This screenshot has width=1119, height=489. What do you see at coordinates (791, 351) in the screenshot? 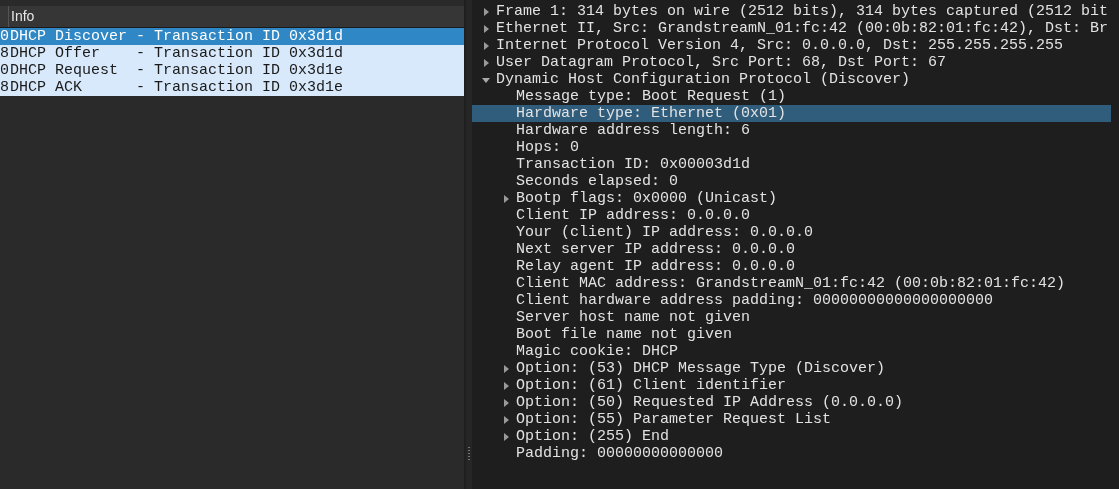
I see `tree-item: Magic cookie: DHCP` at bounding box center [791, 351].